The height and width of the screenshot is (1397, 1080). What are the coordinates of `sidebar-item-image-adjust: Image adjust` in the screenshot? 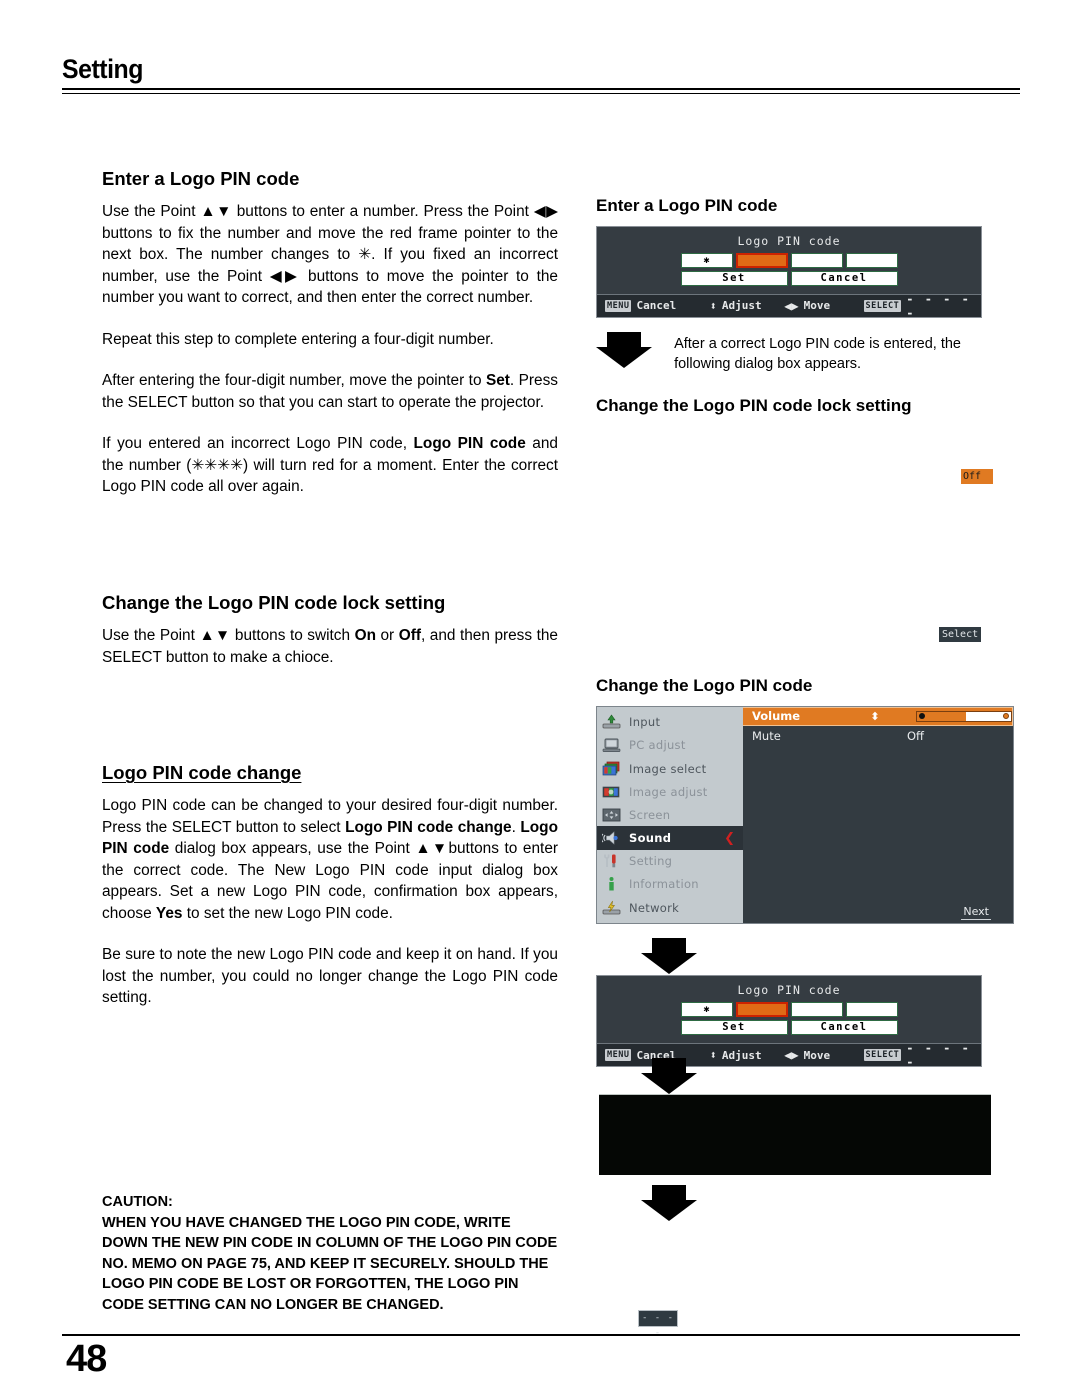 It's located at (670, 791).